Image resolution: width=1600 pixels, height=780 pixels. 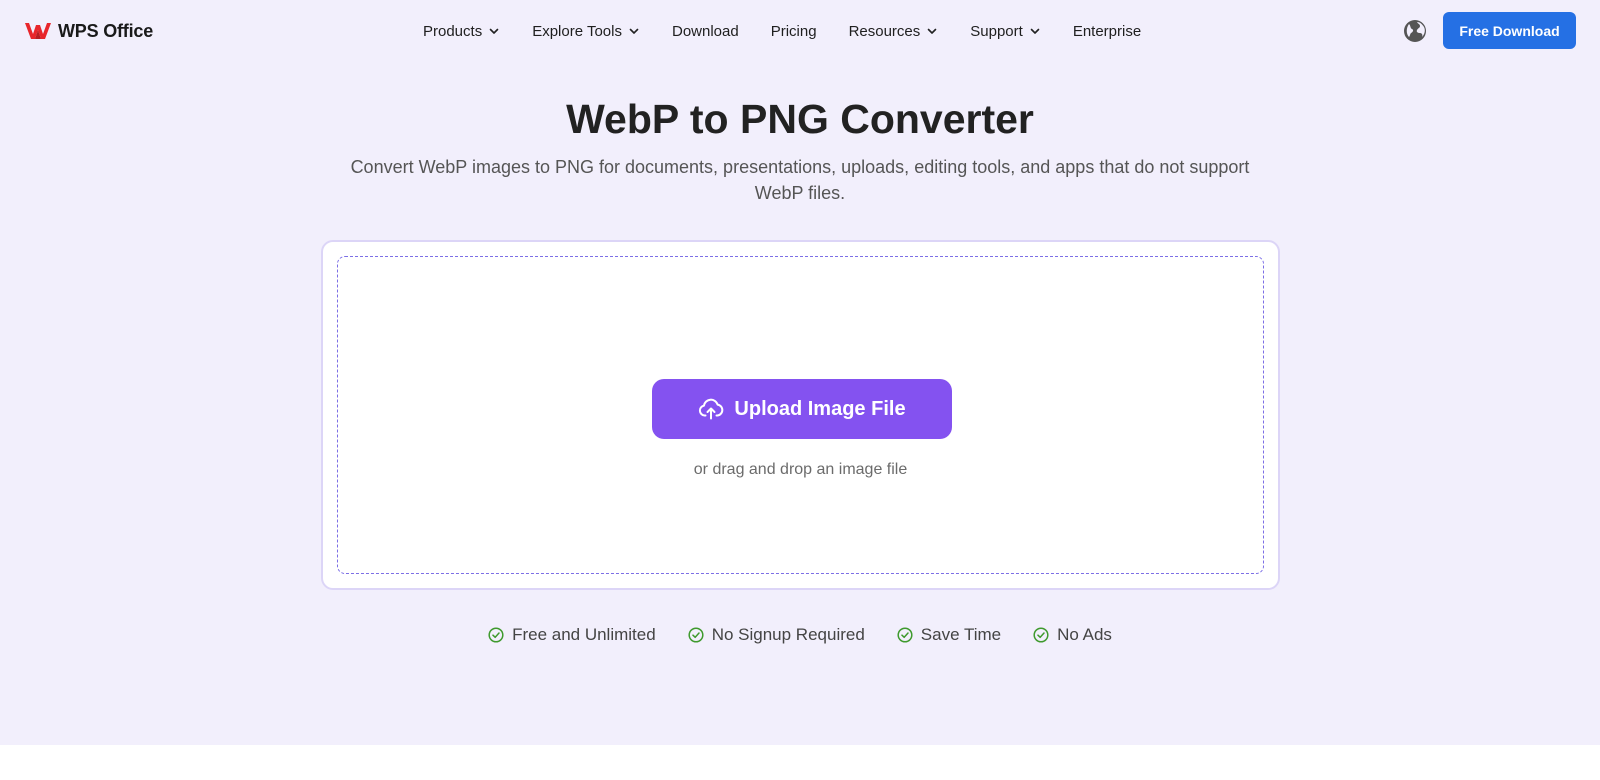 I want to click on nav-item-label: Support, so click(x=996, y=31).